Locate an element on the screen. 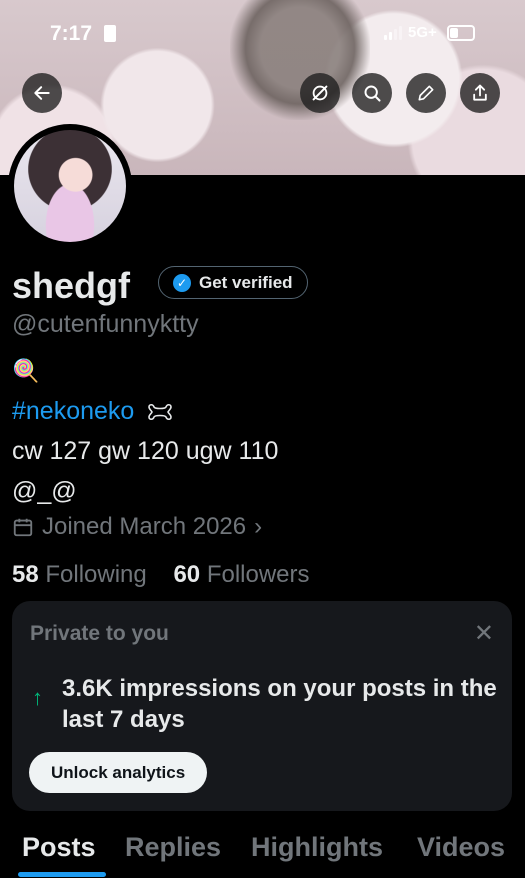 The width and height of the screenshot is (525, 878). edit-button is located at coordinates (426, 93).